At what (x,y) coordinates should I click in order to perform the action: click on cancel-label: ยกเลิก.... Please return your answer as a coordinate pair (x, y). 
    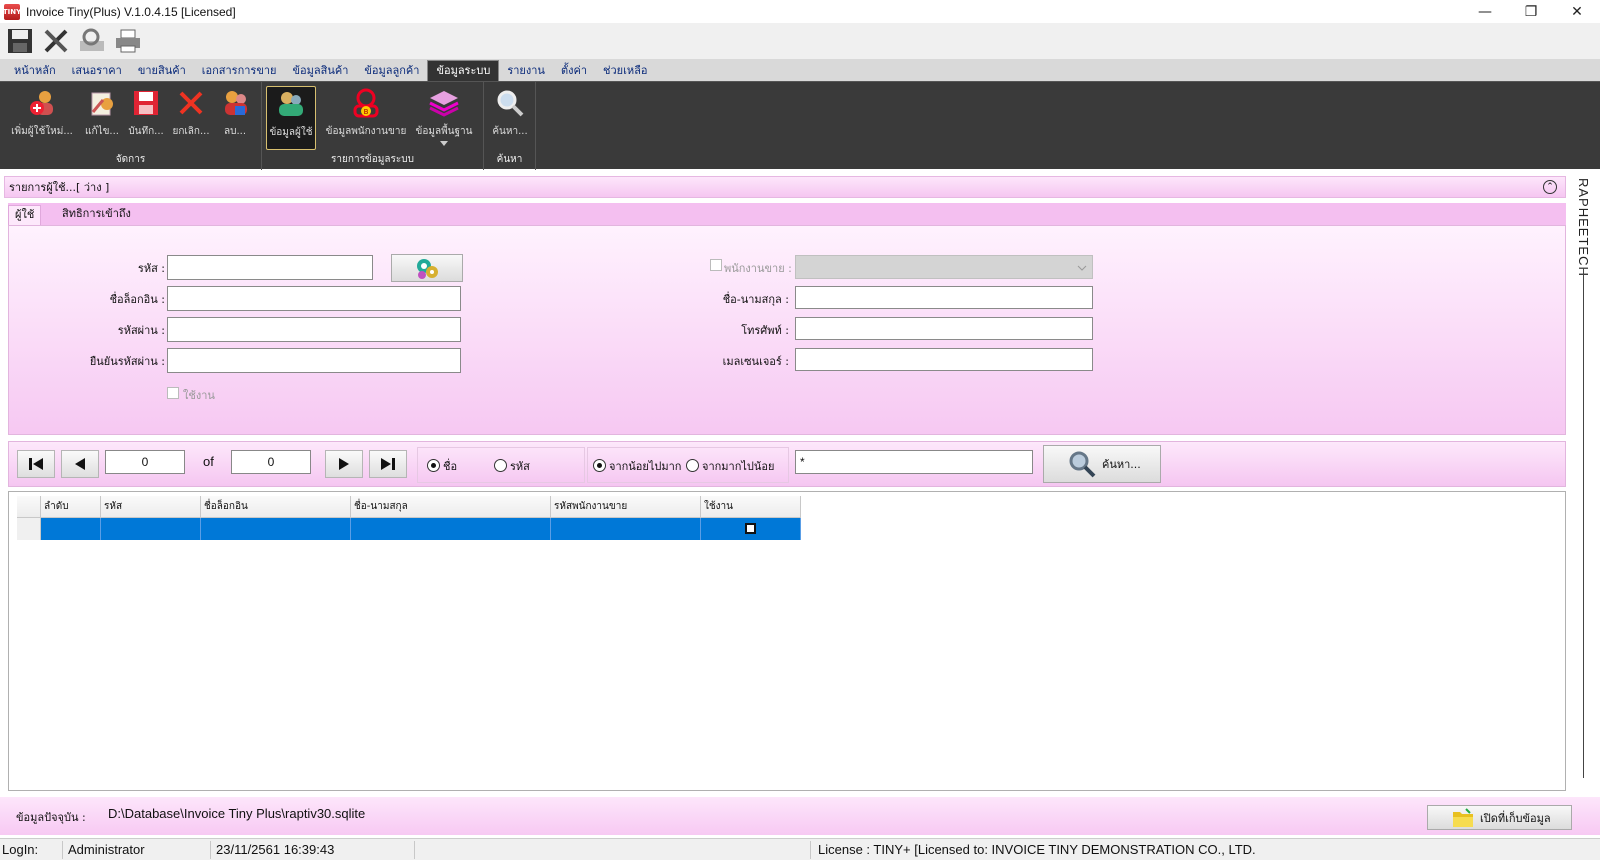
    Looking at the image, I should click on (191, 131).